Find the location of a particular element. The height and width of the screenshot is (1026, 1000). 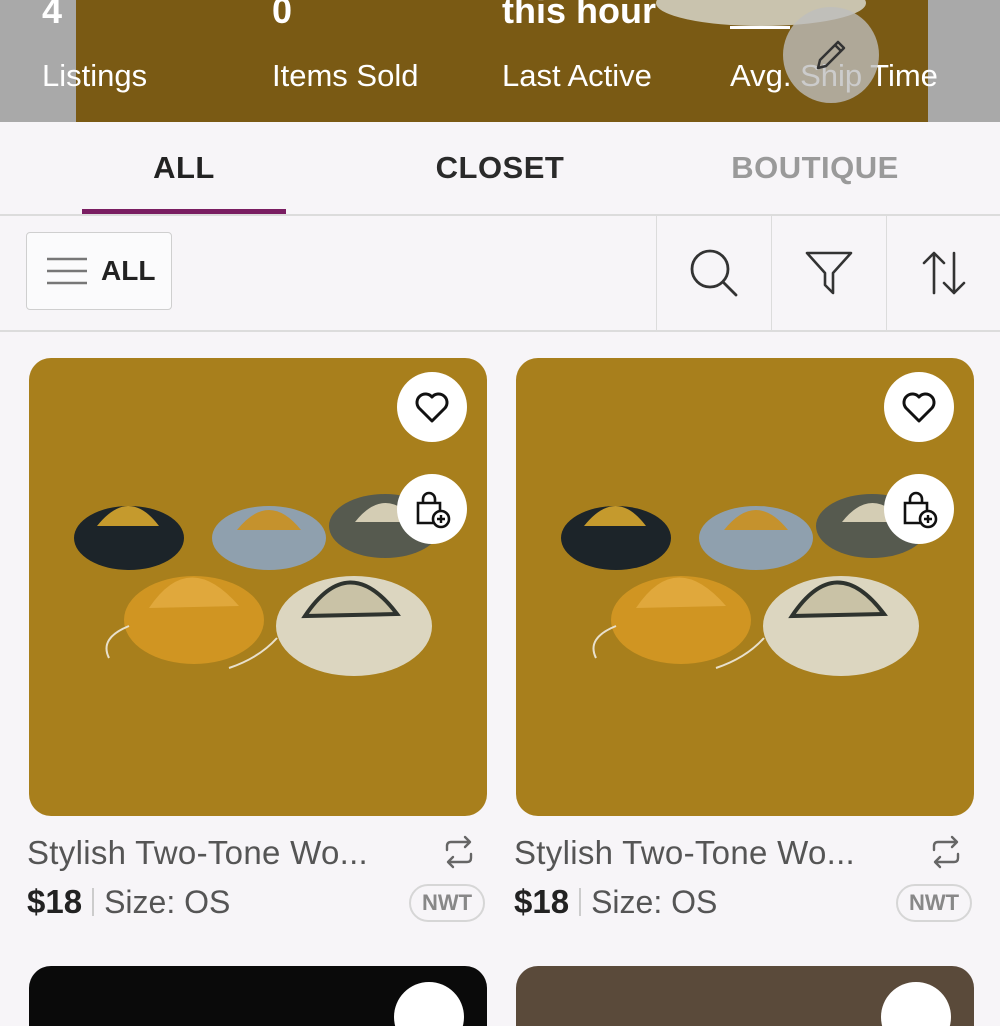

filter-funnel-icon is located at coordinates (829, 273).